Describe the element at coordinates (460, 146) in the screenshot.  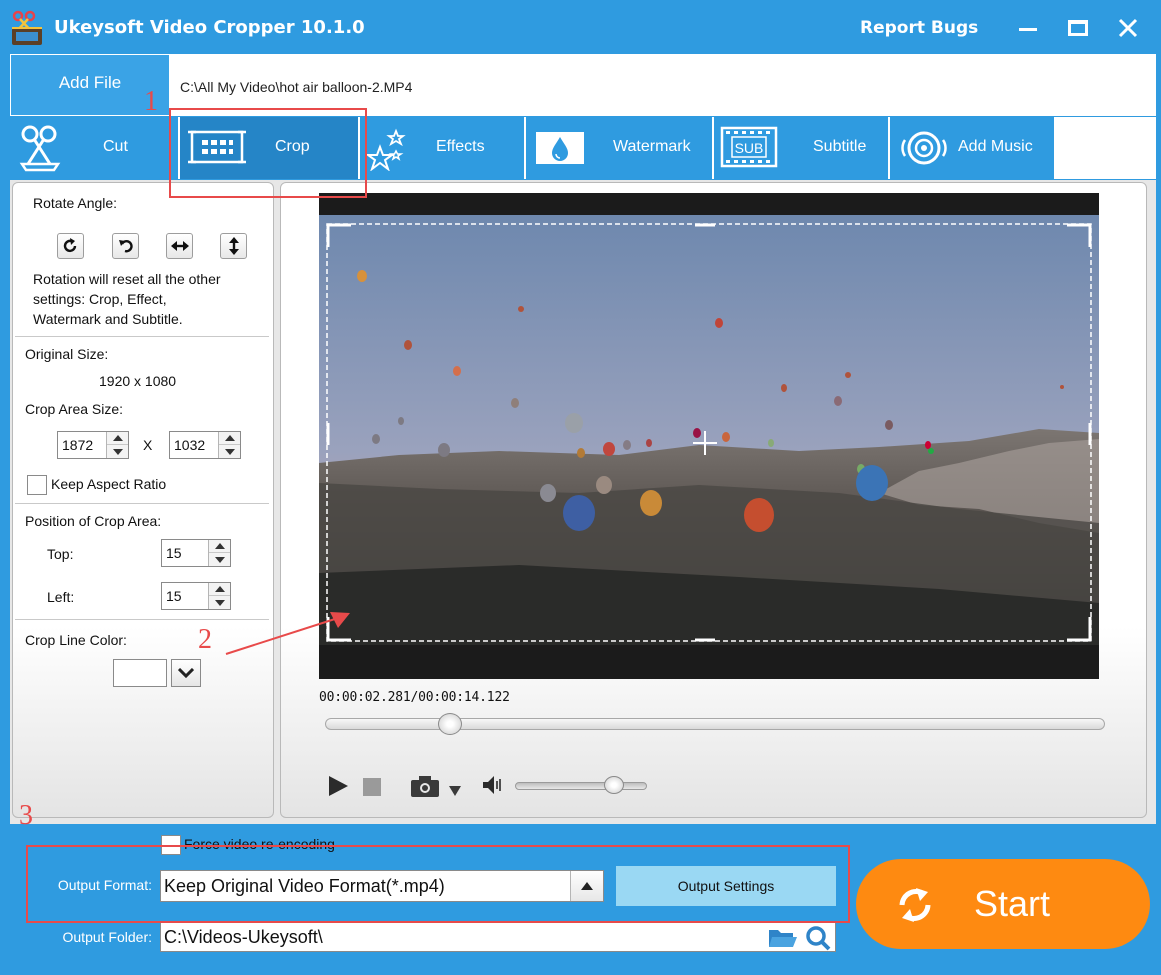
I see `tab-effects-label: Effects` at that location.